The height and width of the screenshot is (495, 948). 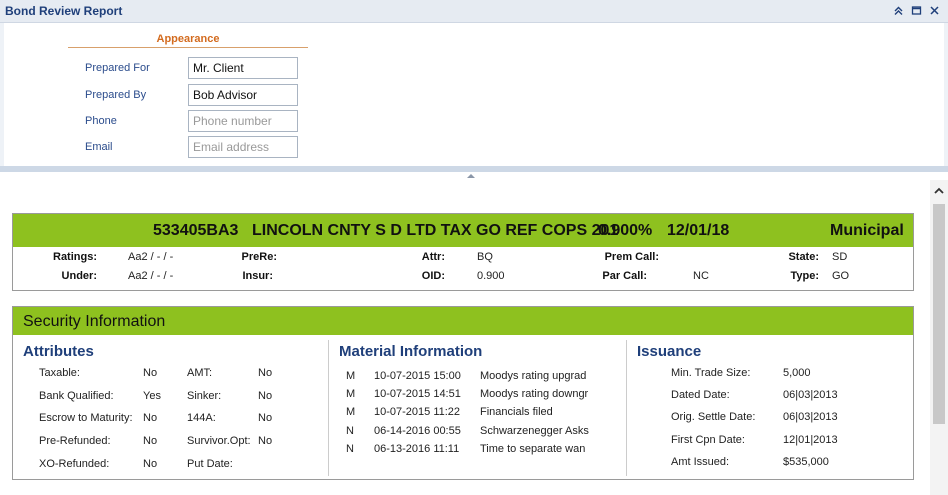 What do you see at coordinates (625, 230) in the screenshot?
I see `bond-coupon: 0.900%` at bounding box center [625, 230].